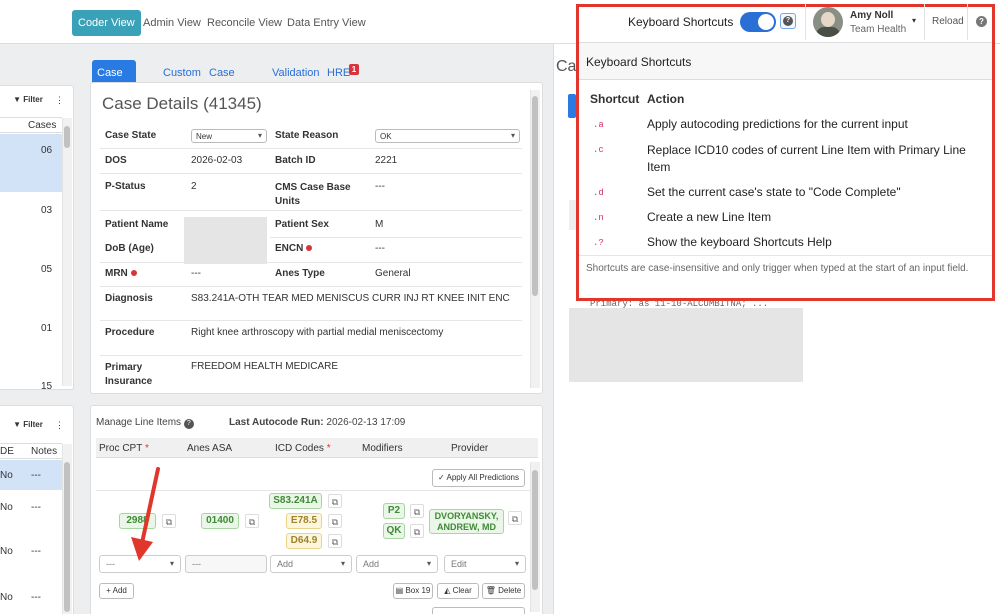 The height and width of the screenshot is (614, 1000). Describe the element at coordinates (466, 521) in the screenshot. I see `provider-chip: DVORYANSKY, ANDREW, MD` at that location.